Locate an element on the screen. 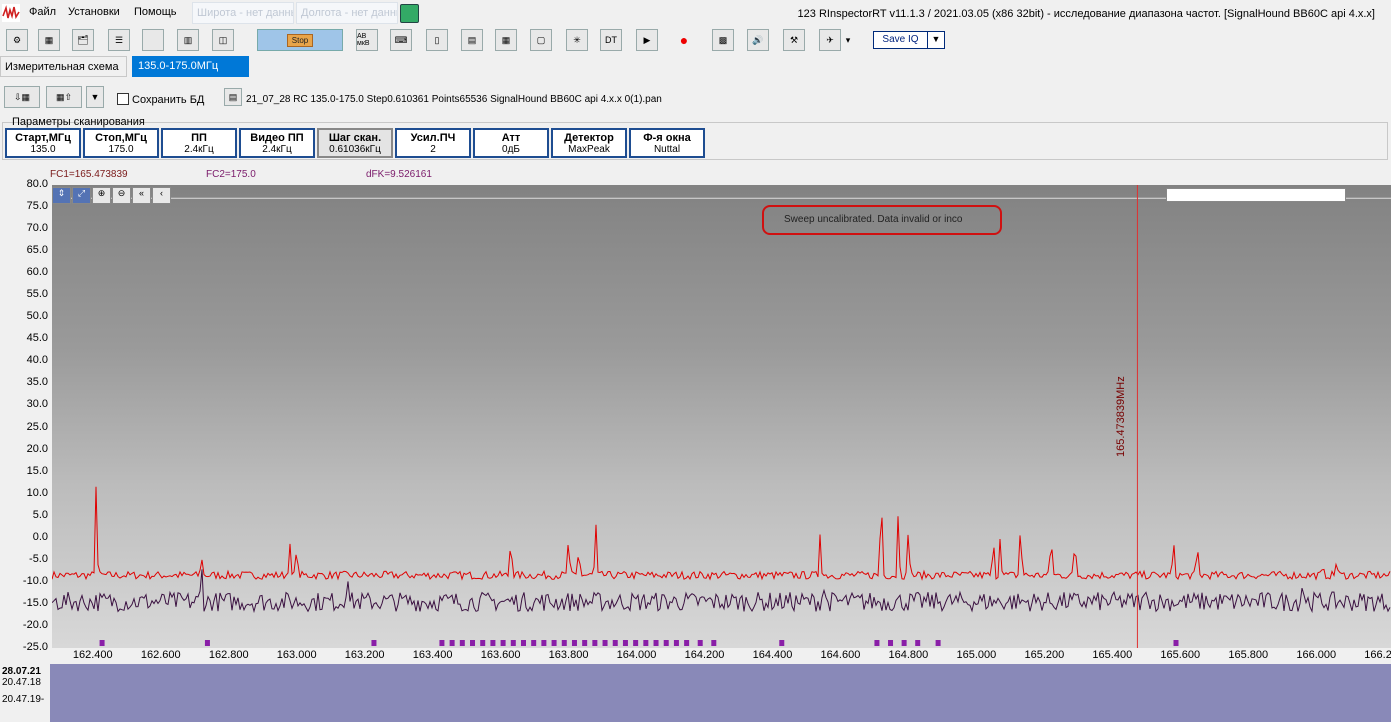 This screenshot has height=722, width=1391. param-button: Атт 0дБ is located at coordinates (511, 143).